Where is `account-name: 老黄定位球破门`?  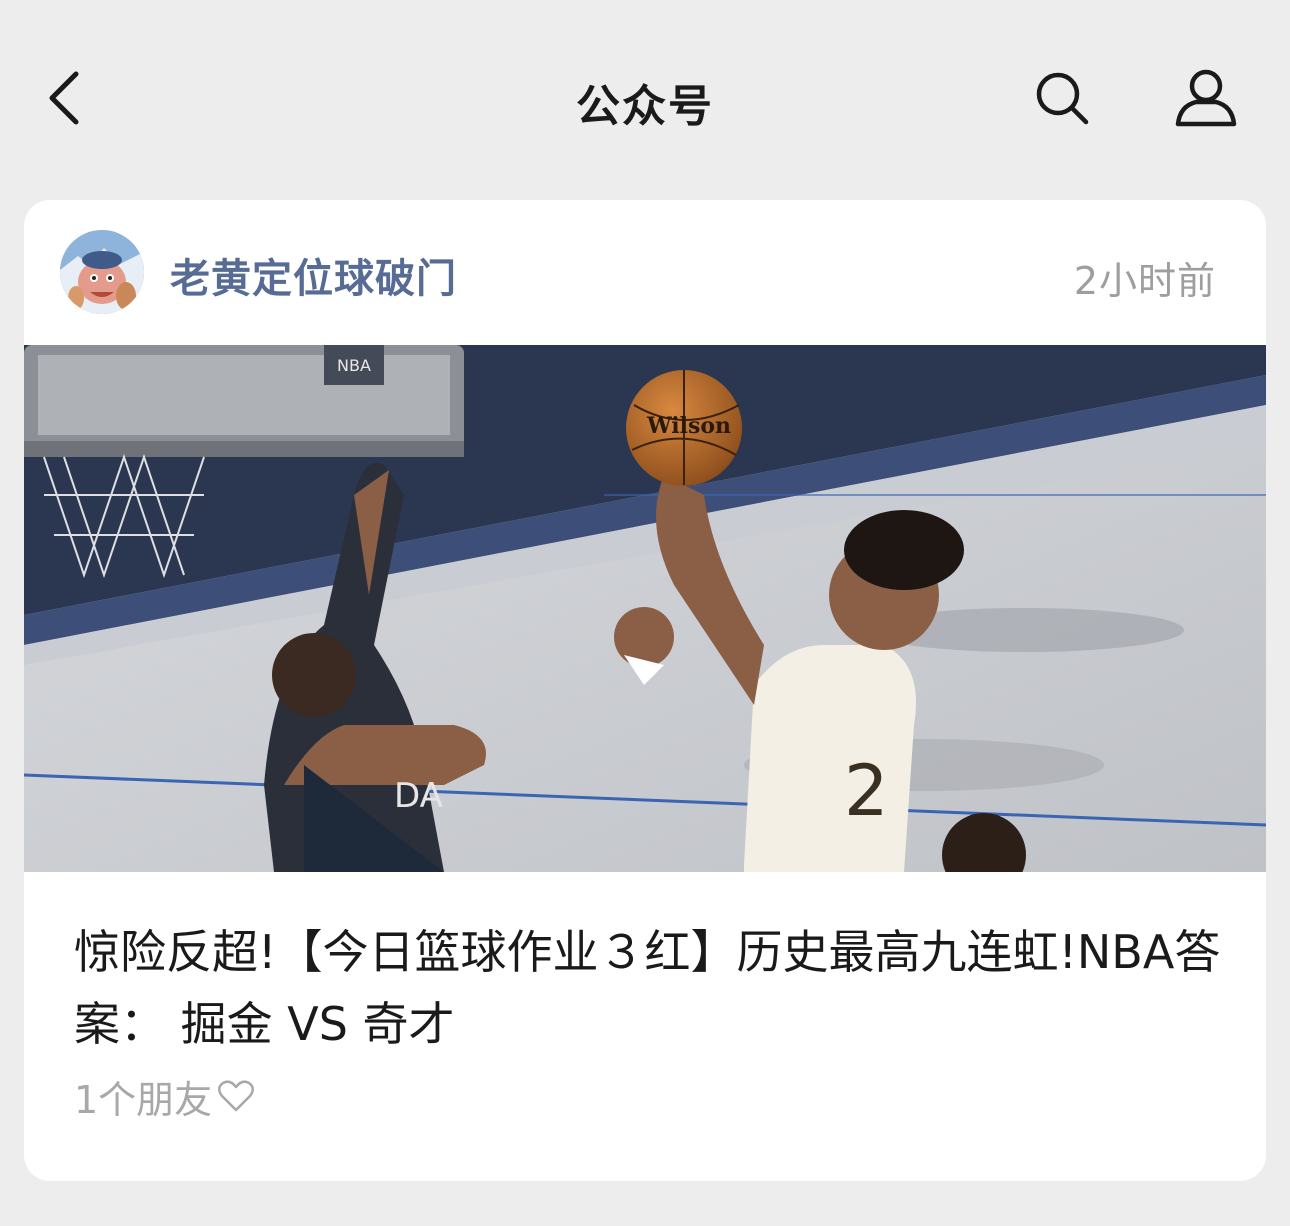 account-name: 老黄定位球破门 is located at coordinates (313, 275).